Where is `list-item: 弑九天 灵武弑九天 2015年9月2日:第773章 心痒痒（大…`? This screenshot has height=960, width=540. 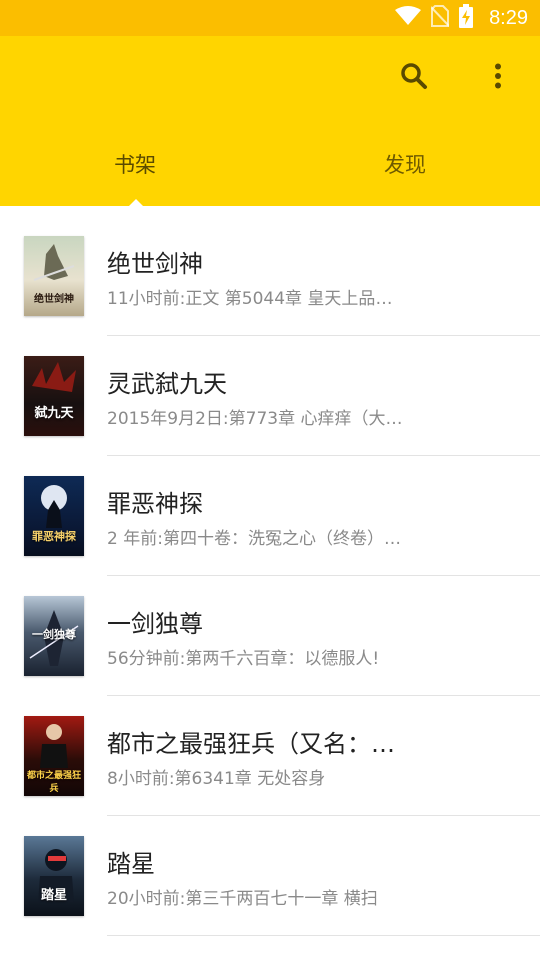 list-item: 弑九天 灵武弑九天 2015年9月2日:第773章 心痒痒（大… is located at coordinates (270, 396).